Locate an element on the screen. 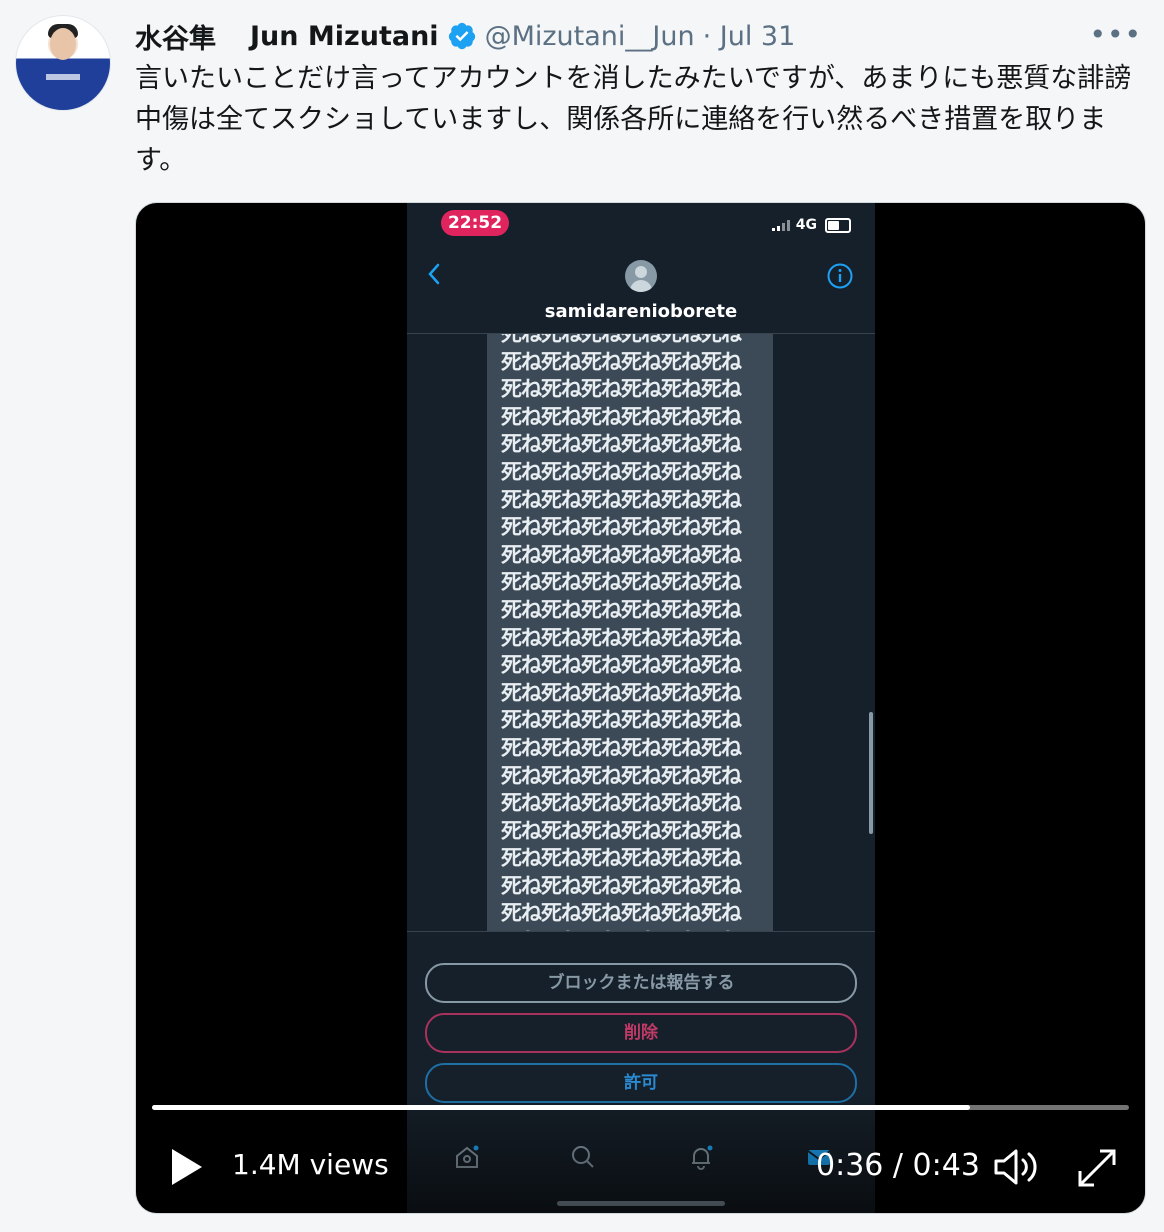 Image resolution: width=1164 pixels, height=1232 pixels. block-report-button: ブロックまたは報告する is located at coordinates (641, 983).